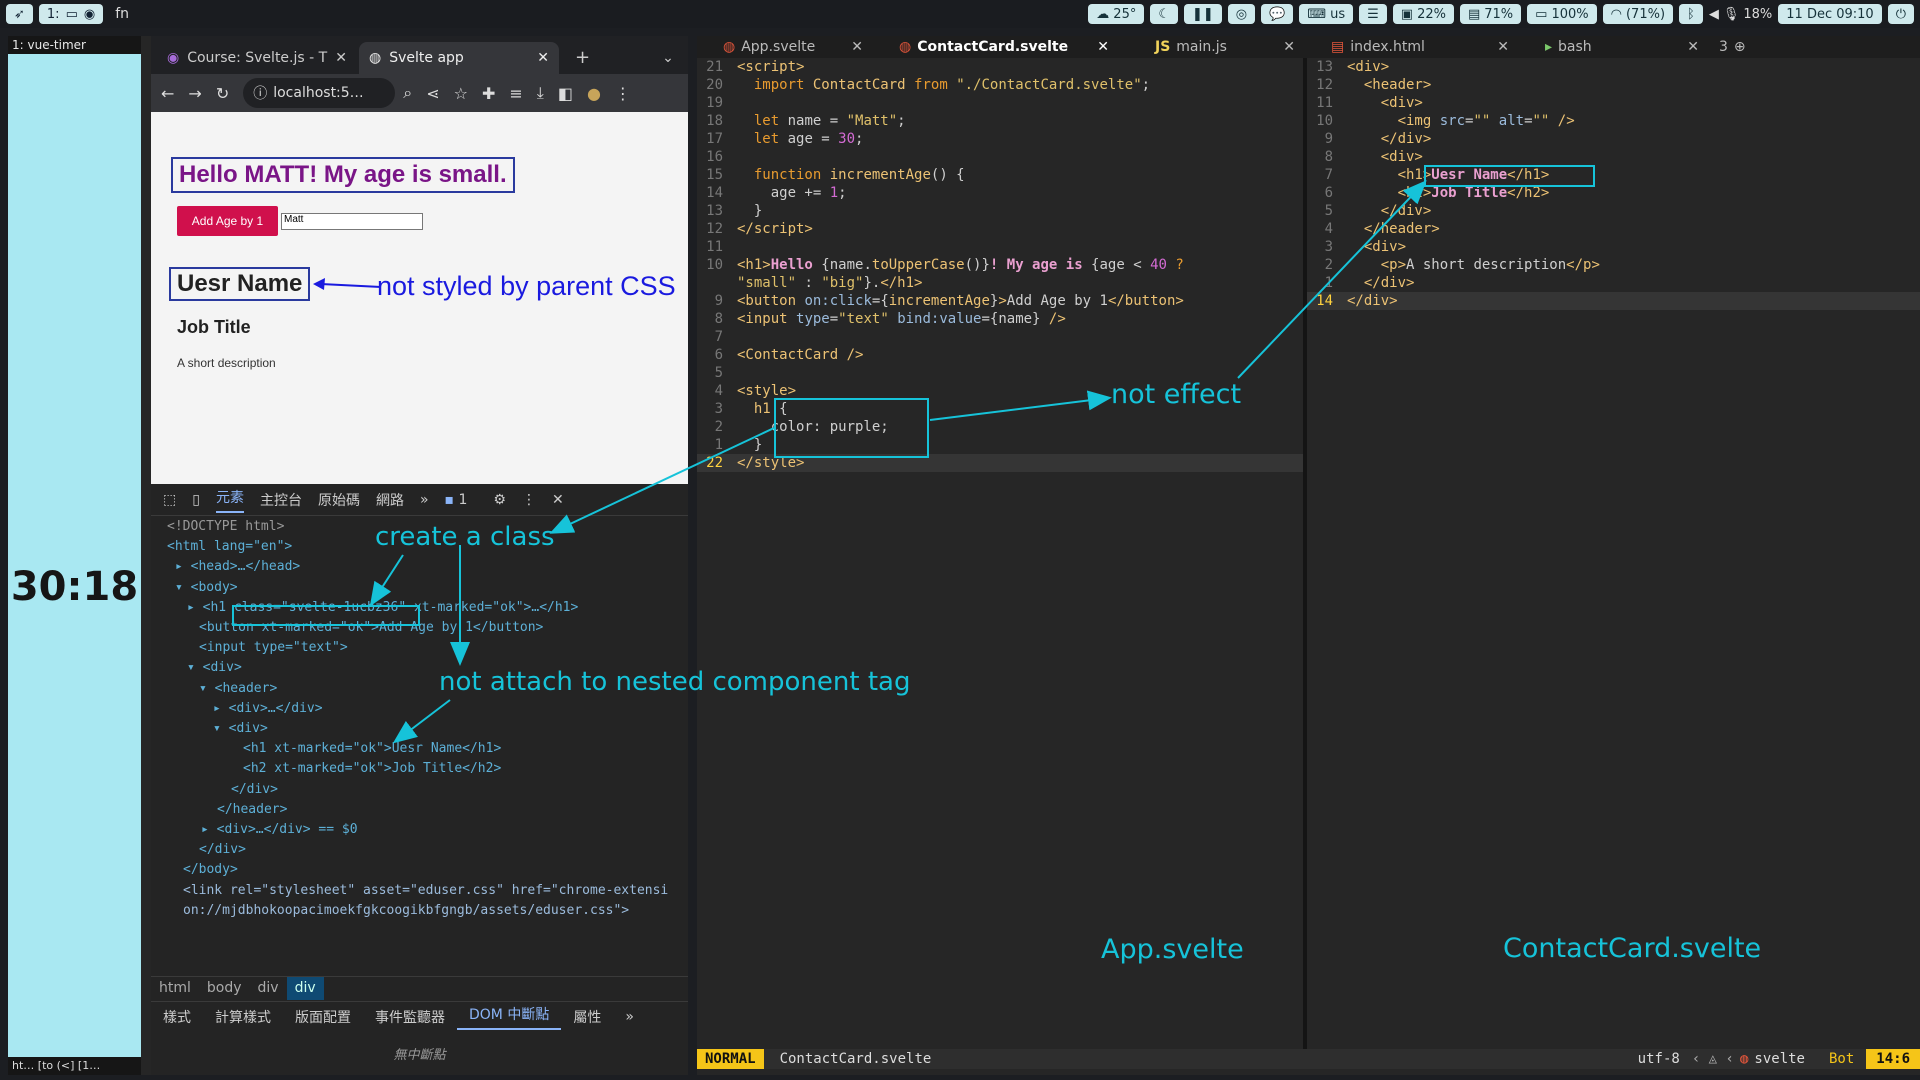 The image size is (1920, 1080). I want to click on weather-widget: ☁ 25°, so click(1116, 14).